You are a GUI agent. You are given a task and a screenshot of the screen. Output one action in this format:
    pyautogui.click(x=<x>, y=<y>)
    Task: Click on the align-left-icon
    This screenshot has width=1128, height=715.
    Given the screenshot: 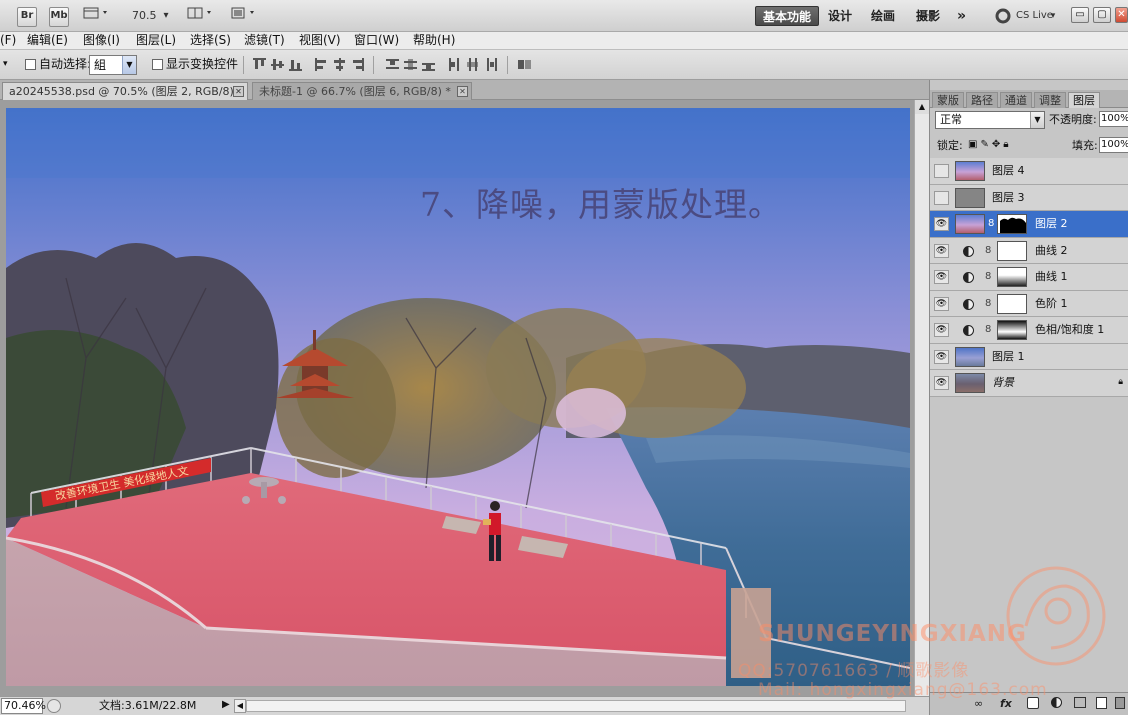 What is the action you would take?
    pyautogui.click(x=321, y=64)
    